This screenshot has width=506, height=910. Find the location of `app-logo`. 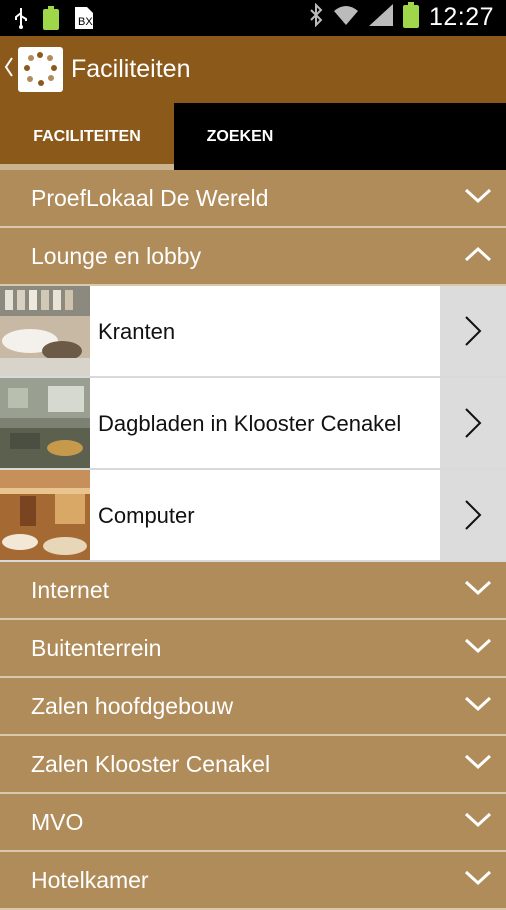

app-logo is located at coordinates (40, 69).